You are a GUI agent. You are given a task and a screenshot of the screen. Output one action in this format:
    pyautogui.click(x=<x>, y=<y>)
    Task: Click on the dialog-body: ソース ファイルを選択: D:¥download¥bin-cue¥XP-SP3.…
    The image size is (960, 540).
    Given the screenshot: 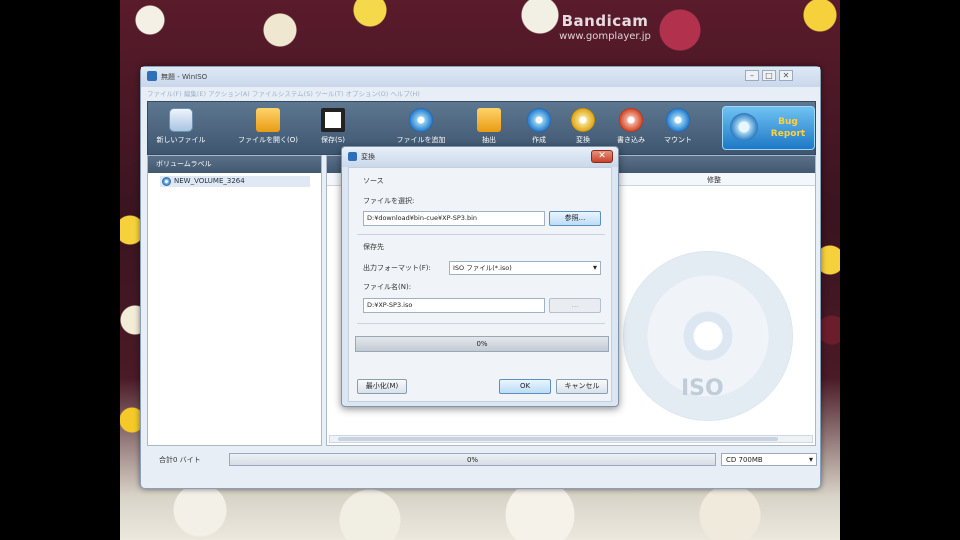 What is the action you would take?
    pyautogui.click(x=480, y=284)
    